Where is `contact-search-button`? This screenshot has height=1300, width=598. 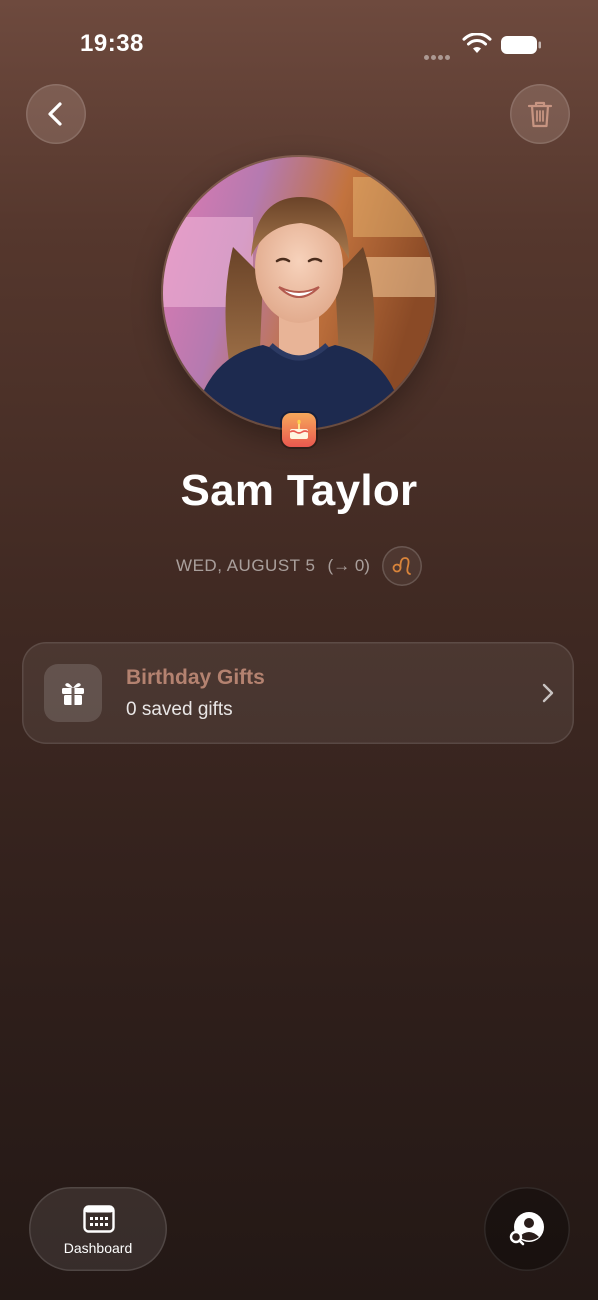 contact-search-button is located at coordinates (527, 1229).